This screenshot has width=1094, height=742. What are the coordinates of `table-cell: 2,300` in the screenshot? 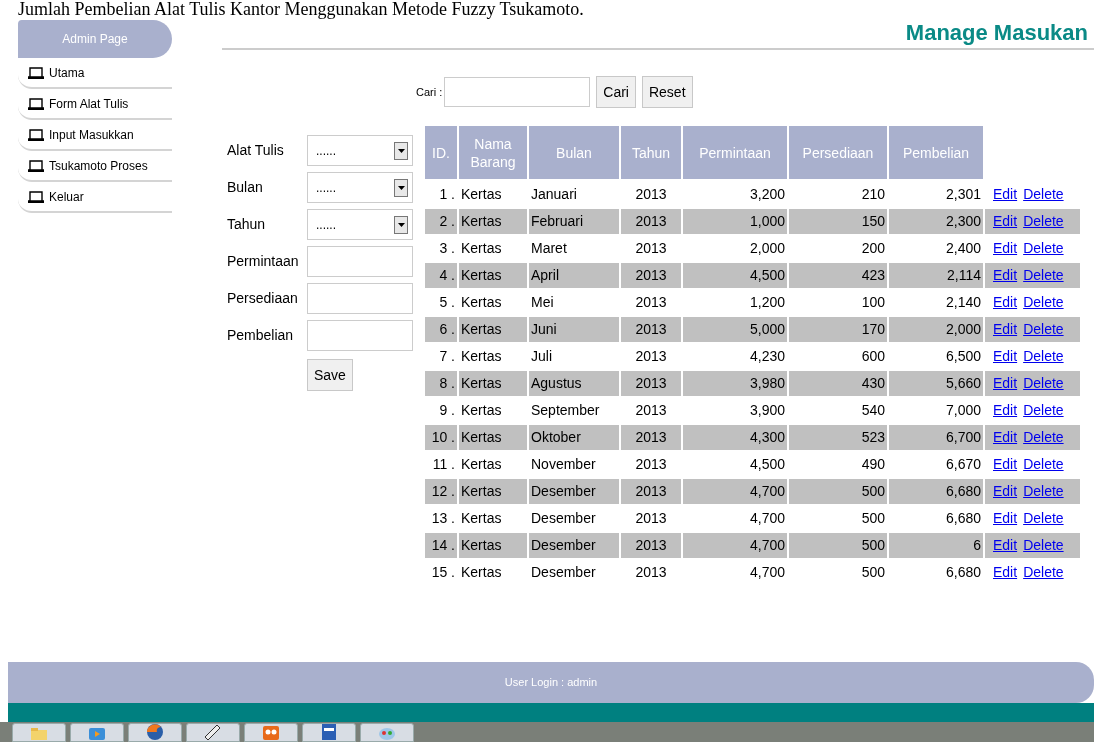 It's located at (936, 222).